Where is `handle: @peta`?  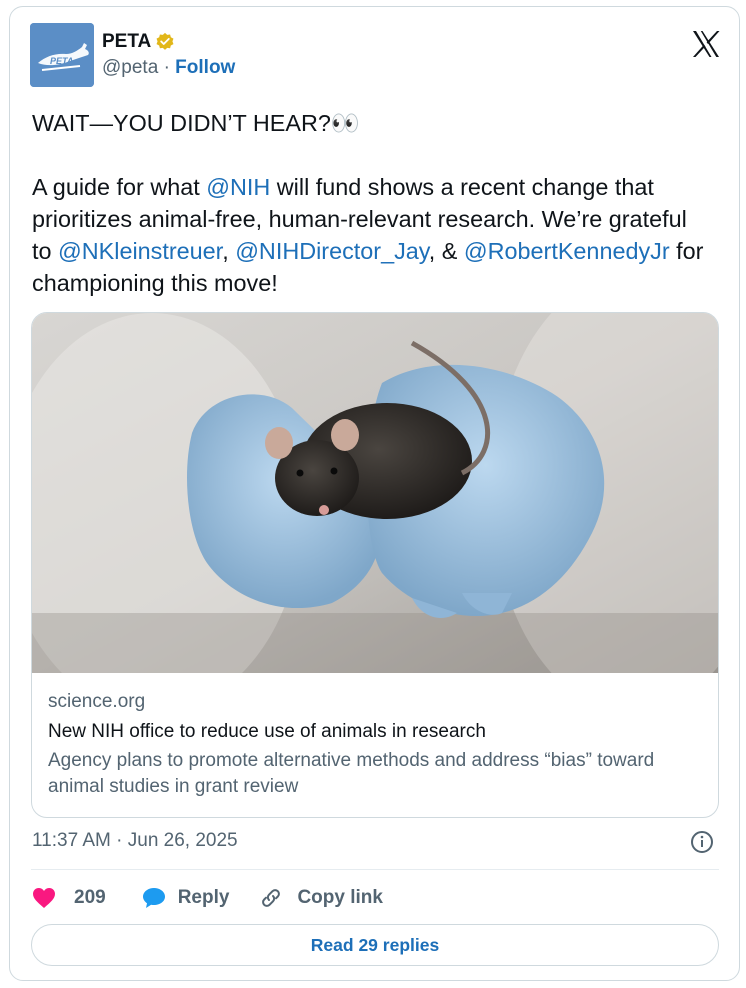
handle: @peta is located at coordinates (130, 67).